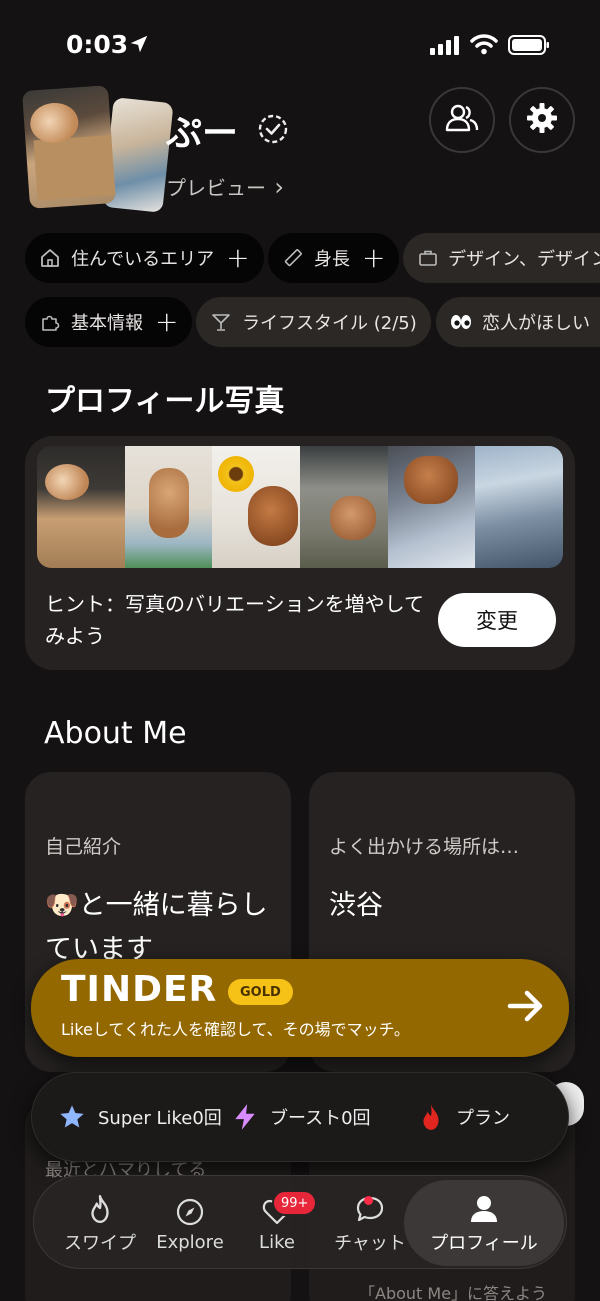 Image resolution: width=600 pixels, height=1301 pixels. What do you see at coordinates (356, 905) in the screenshot?
I see `about-card-value: 渋谷` at bounding box center [356, 905].